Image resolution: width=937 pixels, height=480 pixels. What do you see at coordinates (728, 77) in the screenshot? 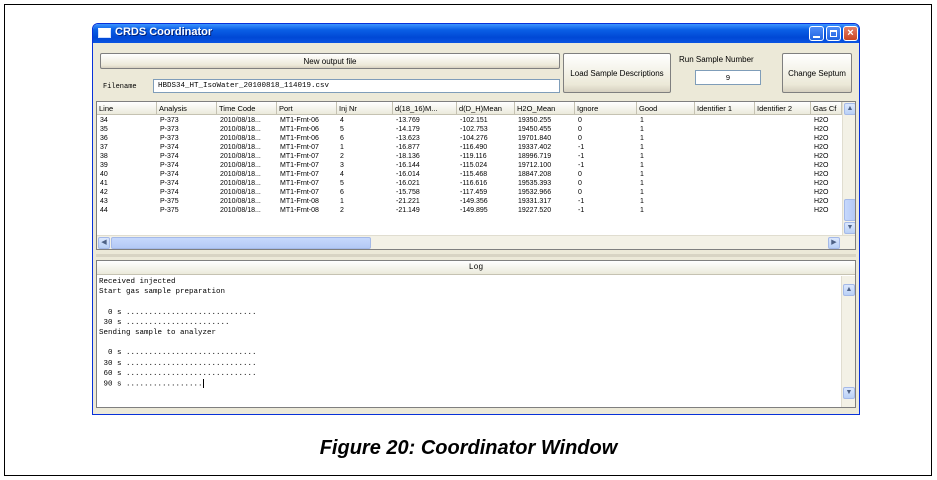
I see `run-sample-number-field: 9` at bounding box center [728, 77].